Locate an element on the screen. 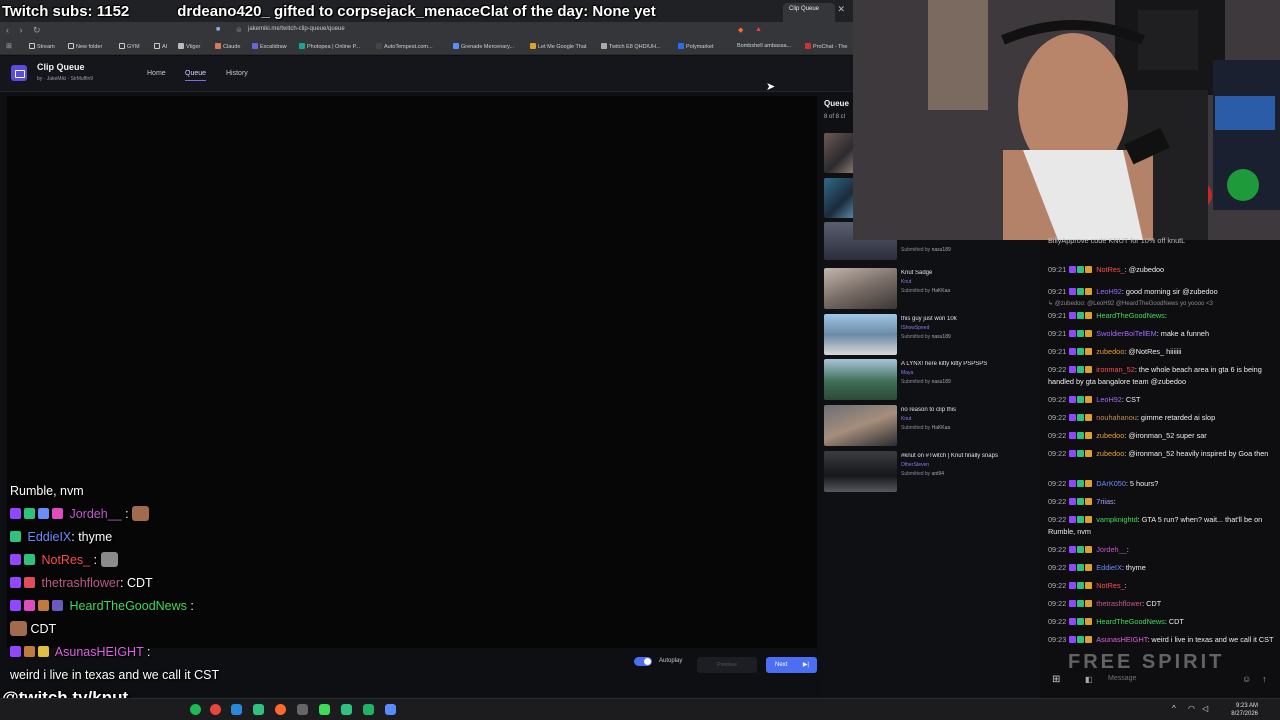  chat-username: EddieIX is located at coordinates (1109, 567).